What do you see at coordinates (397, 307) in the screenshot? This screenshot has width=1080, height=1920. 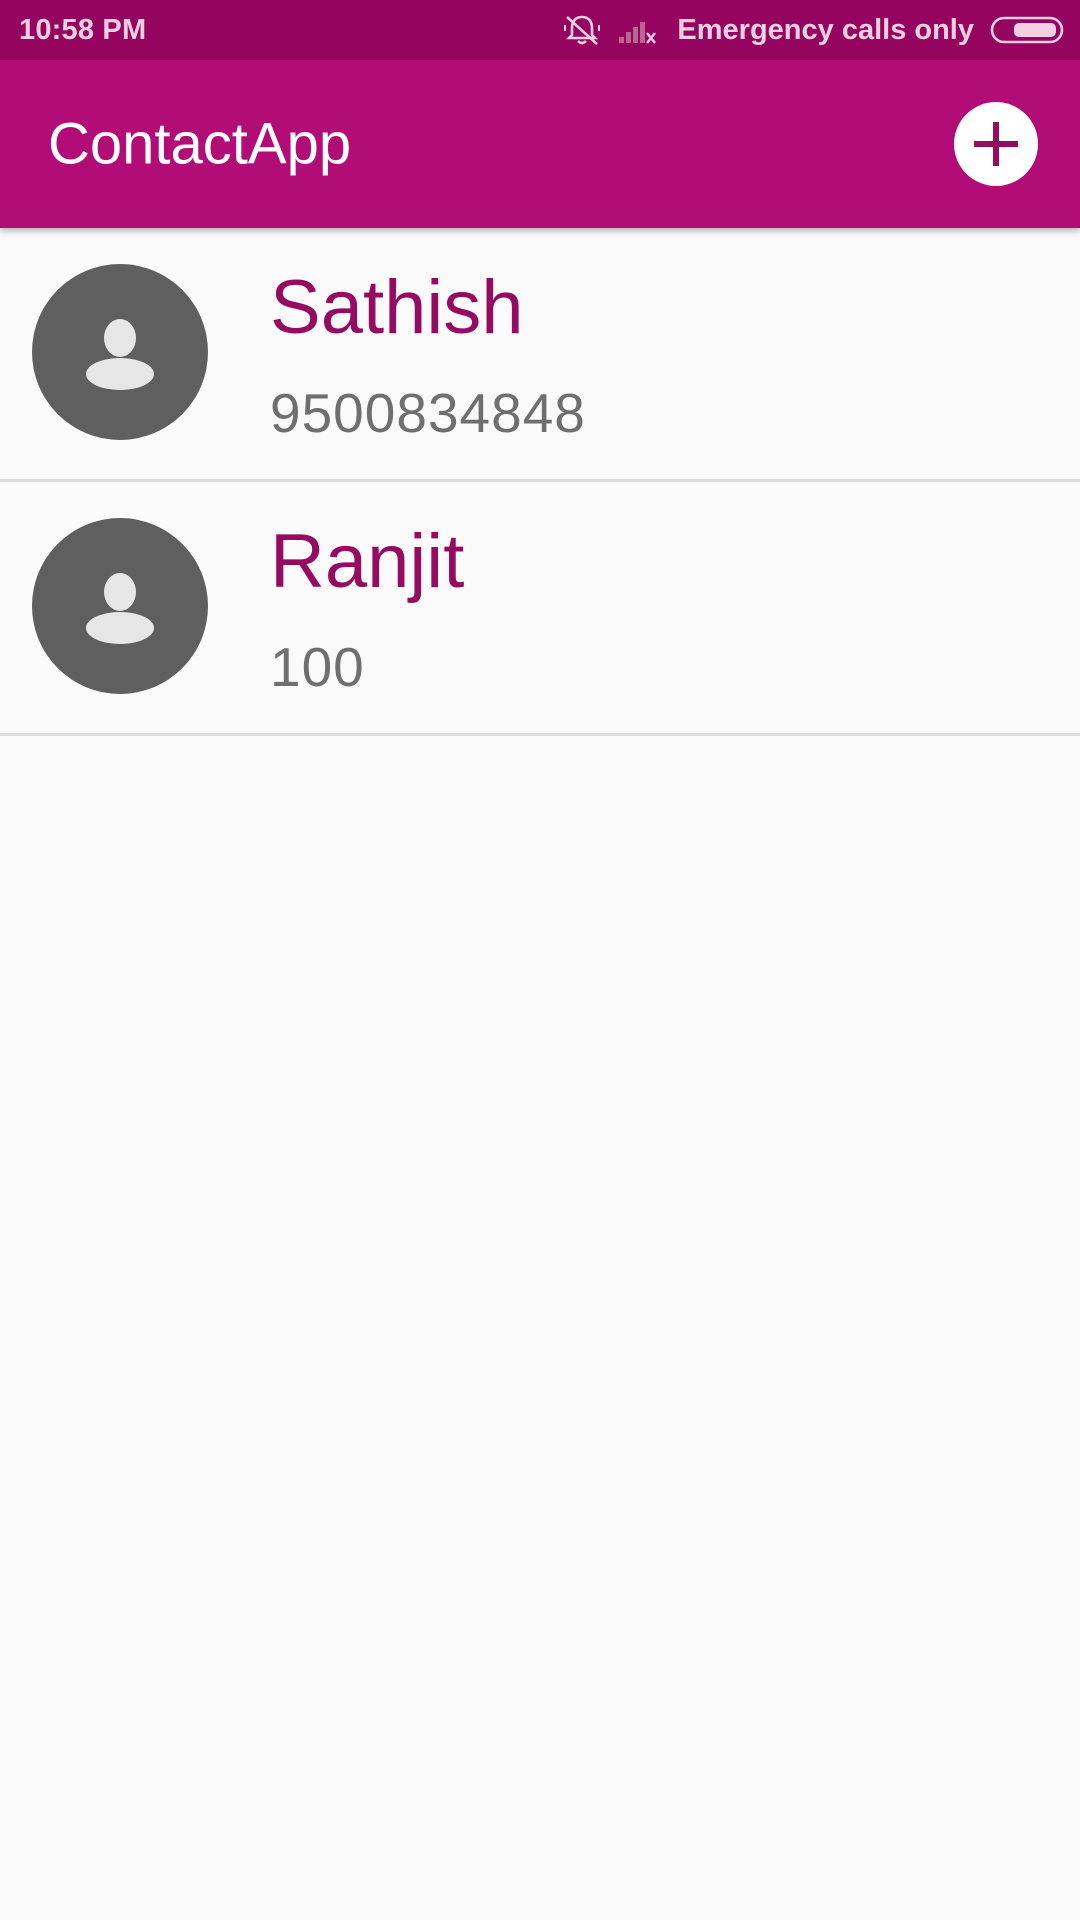 I see `contact-name: Sathish` at bounding box center [397, 307].